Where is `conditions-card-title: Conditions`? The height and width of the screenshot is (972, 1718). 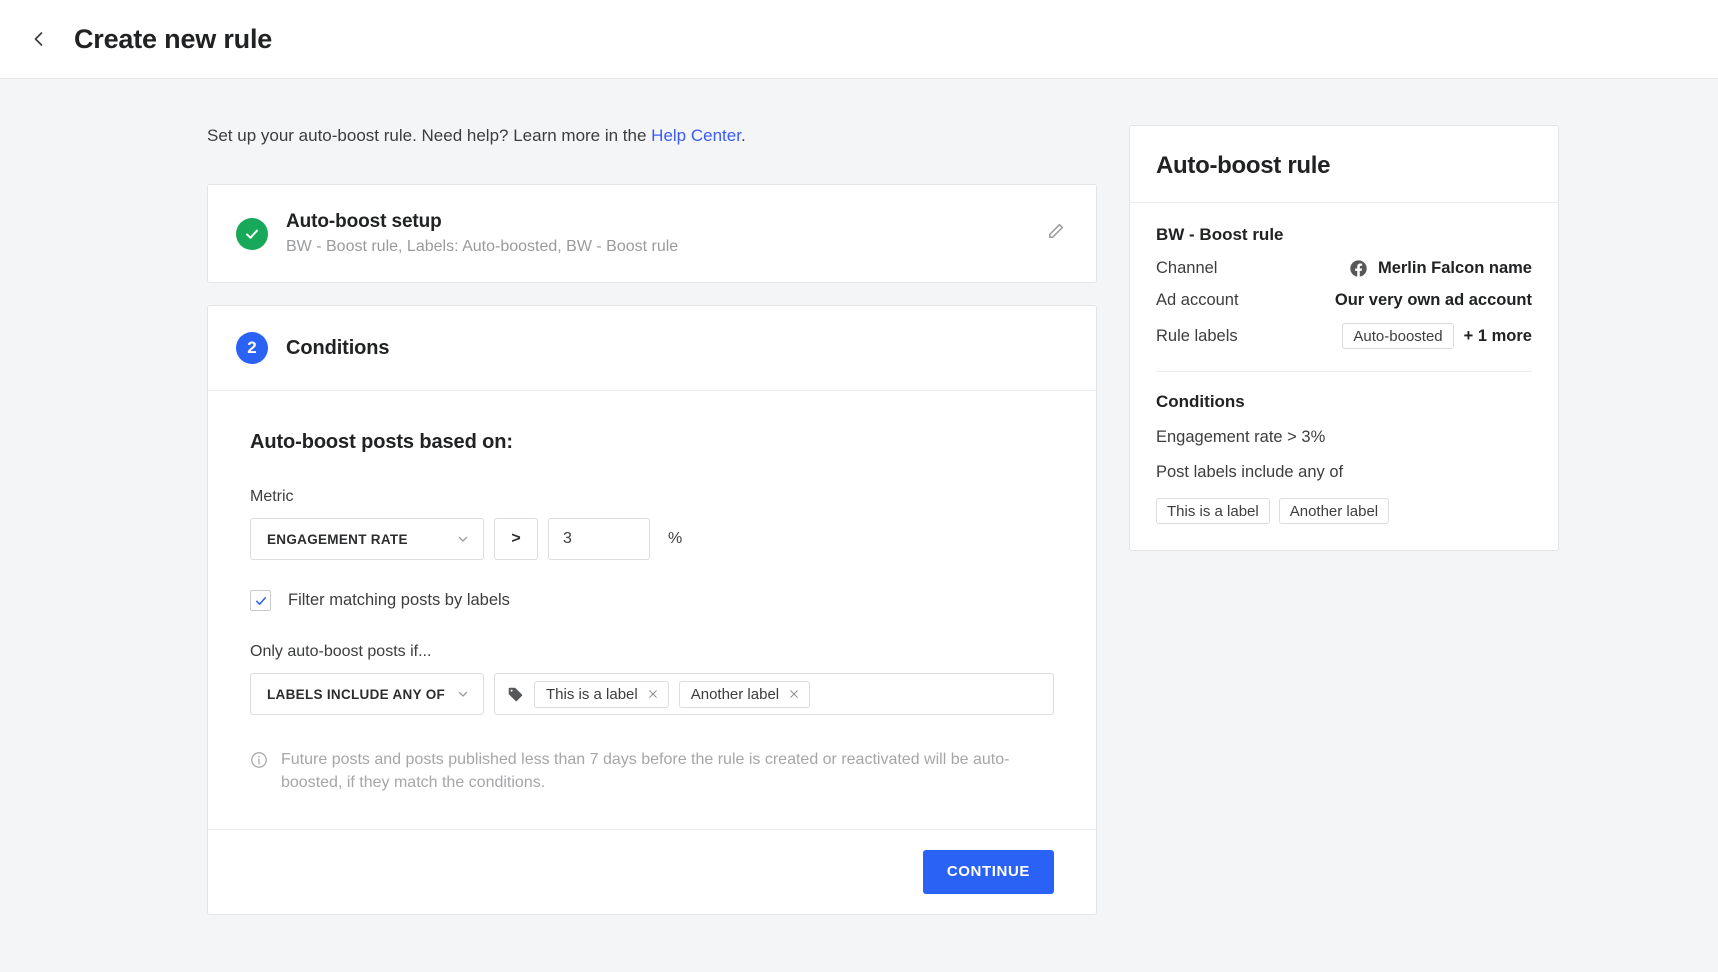
conditions-card-title: Conditions is located at coordinates (338, 347).